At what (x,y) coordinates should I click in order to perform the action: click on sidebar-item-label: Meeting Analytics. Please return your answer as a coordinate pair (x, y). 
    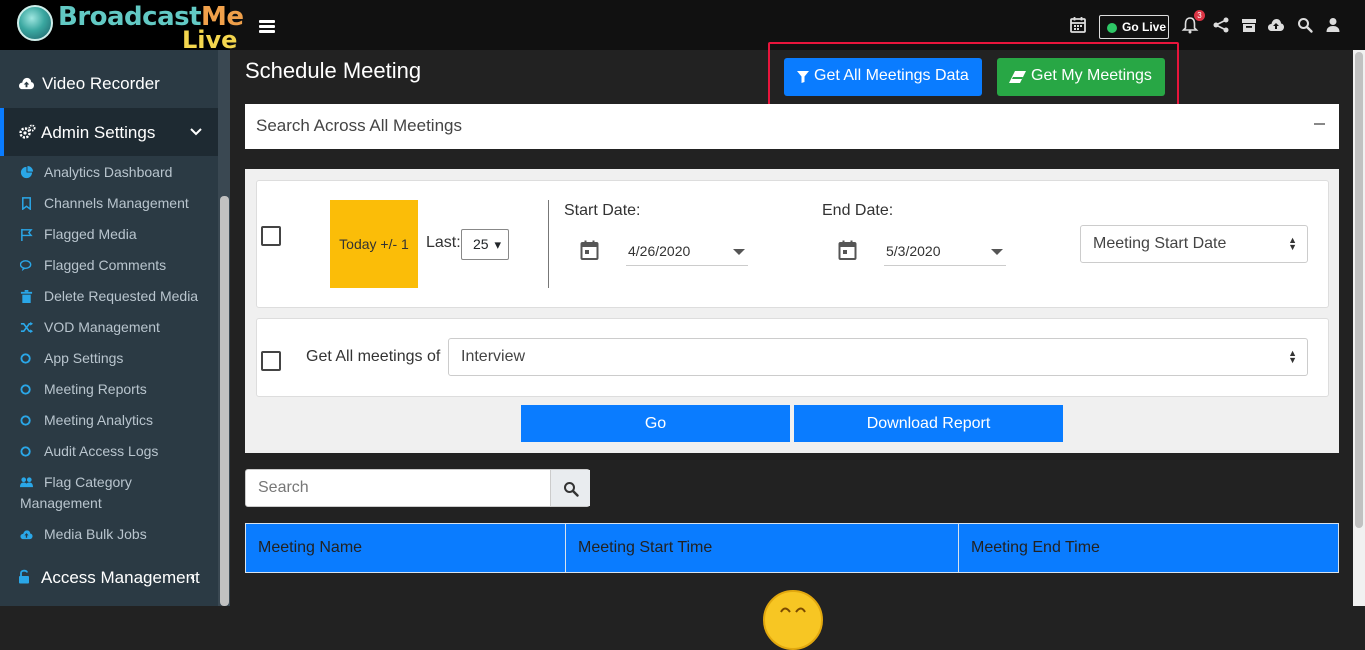
    Looking at the image, I should click on (98, 420).